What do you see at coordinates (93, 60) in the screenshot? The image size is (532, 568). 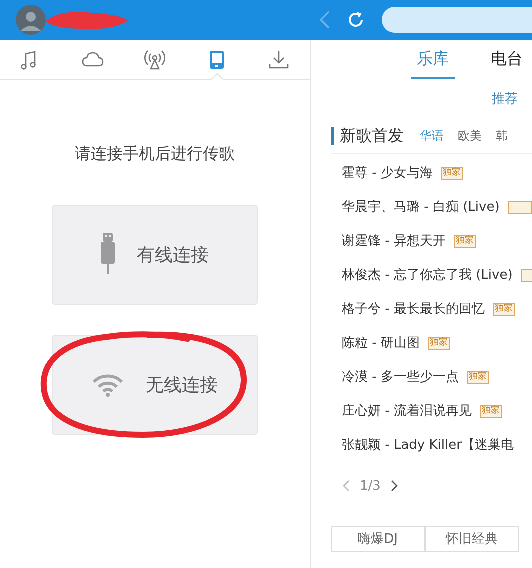 I see `cloud-icon` at bounding box center [93, 60].